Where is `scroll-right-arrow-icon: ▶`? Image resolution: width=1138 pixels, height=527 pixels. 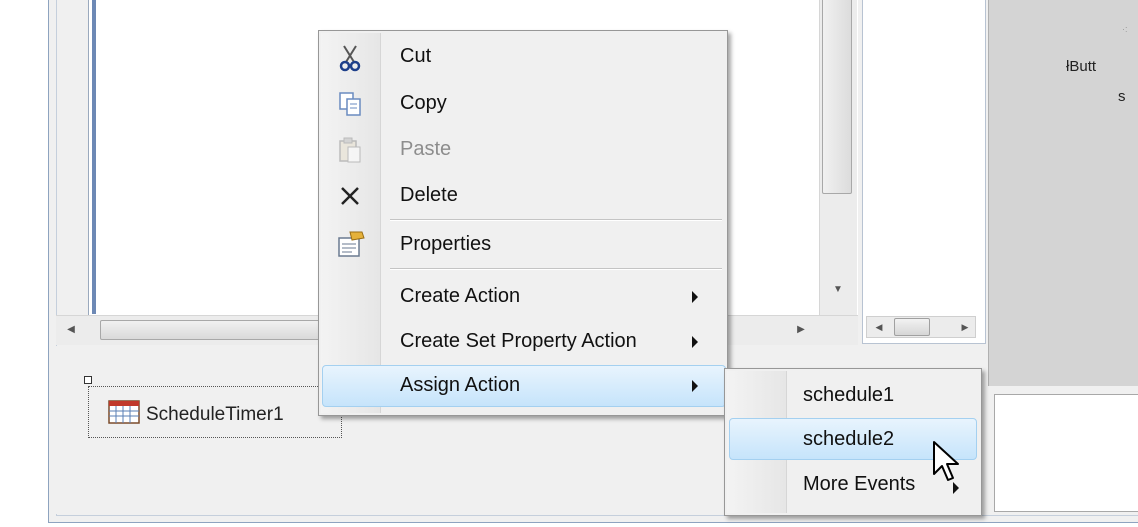 scroll-right-arrow-icon: ▶ is located at coordinates (801, 330).